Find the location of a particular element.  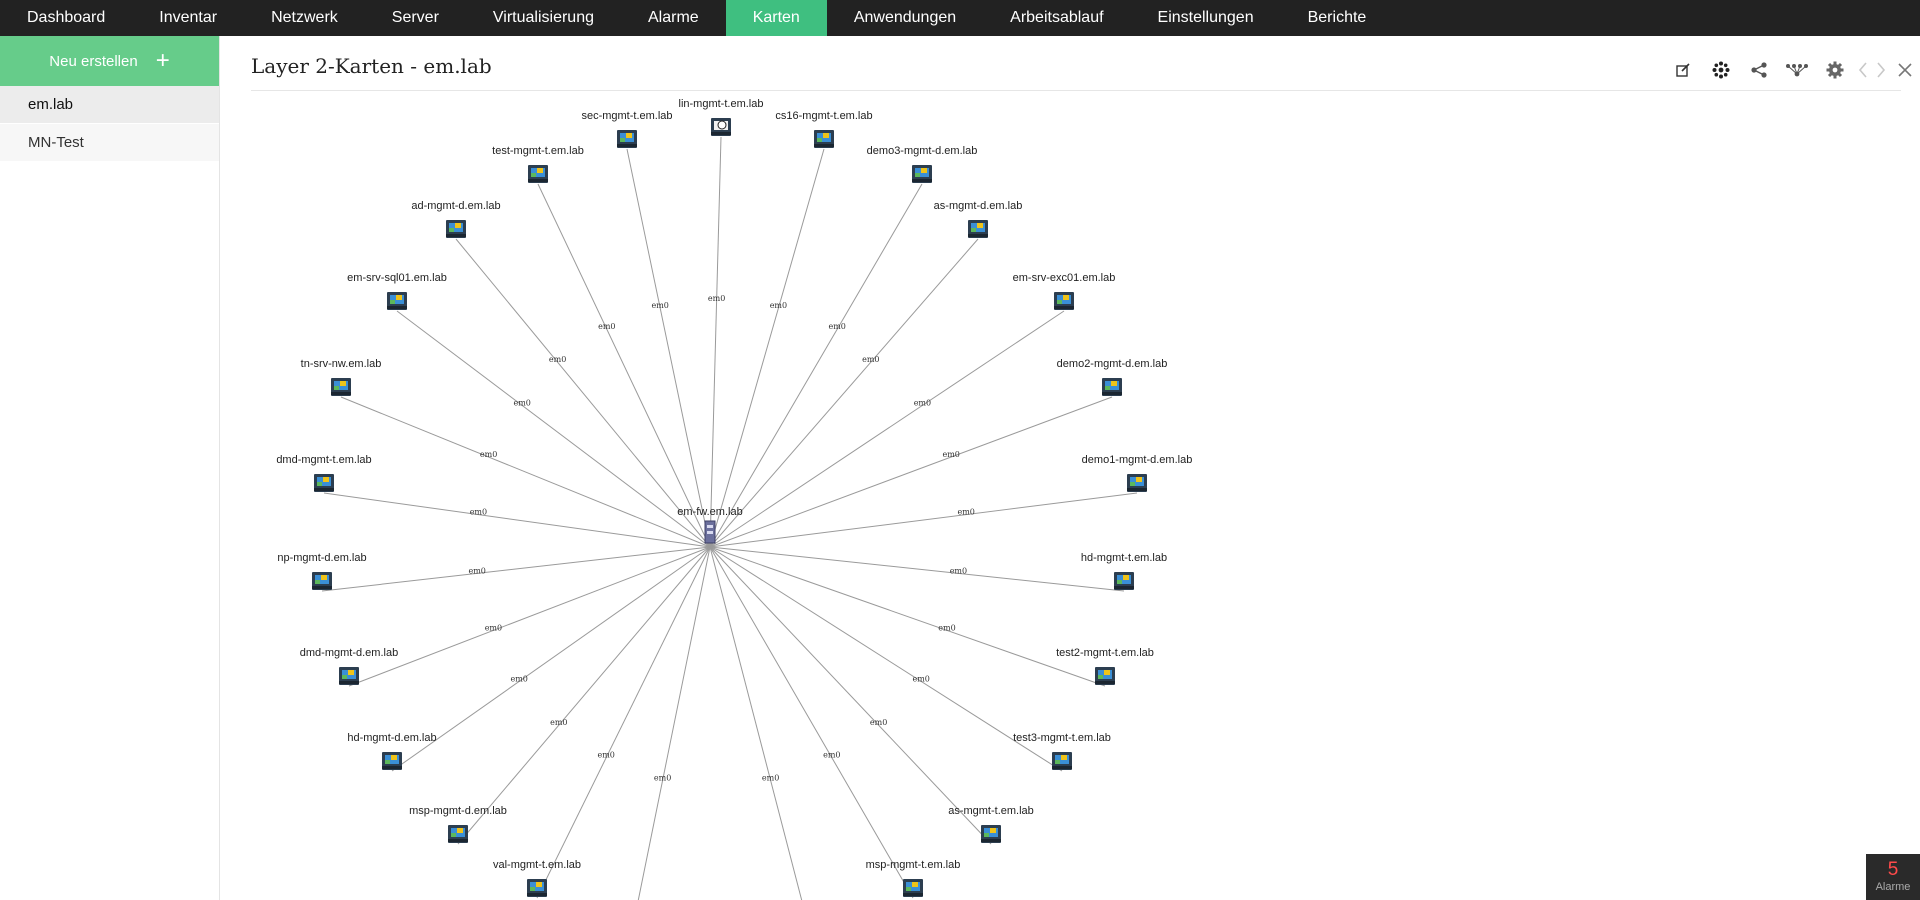

map-node: hd-mgmt-d.em.lab is located at coordinates (392, 751).